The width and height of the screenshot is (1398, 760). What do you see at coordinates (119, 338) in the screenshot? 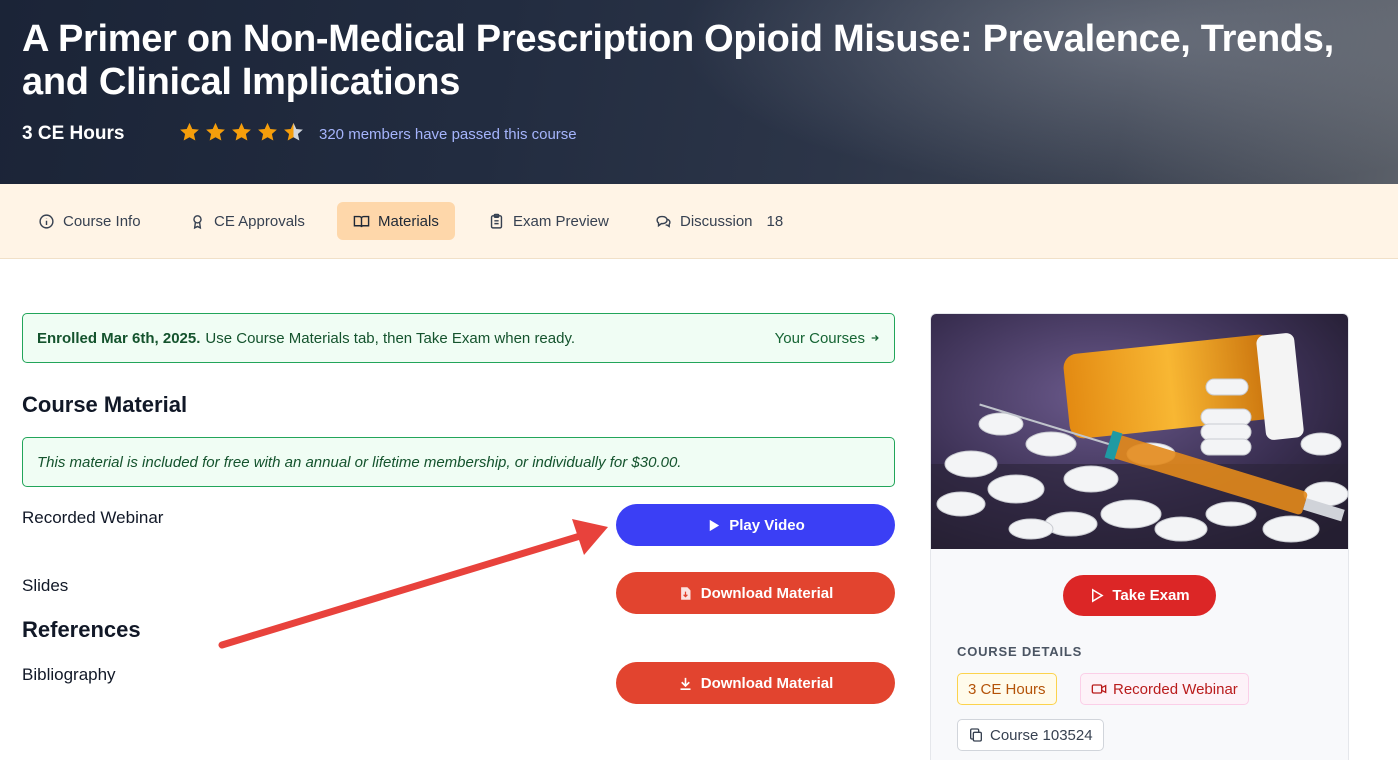
I see `enrolled-date: Enrolled Mar 6th, 2025.` at bounding box center [119, 338].